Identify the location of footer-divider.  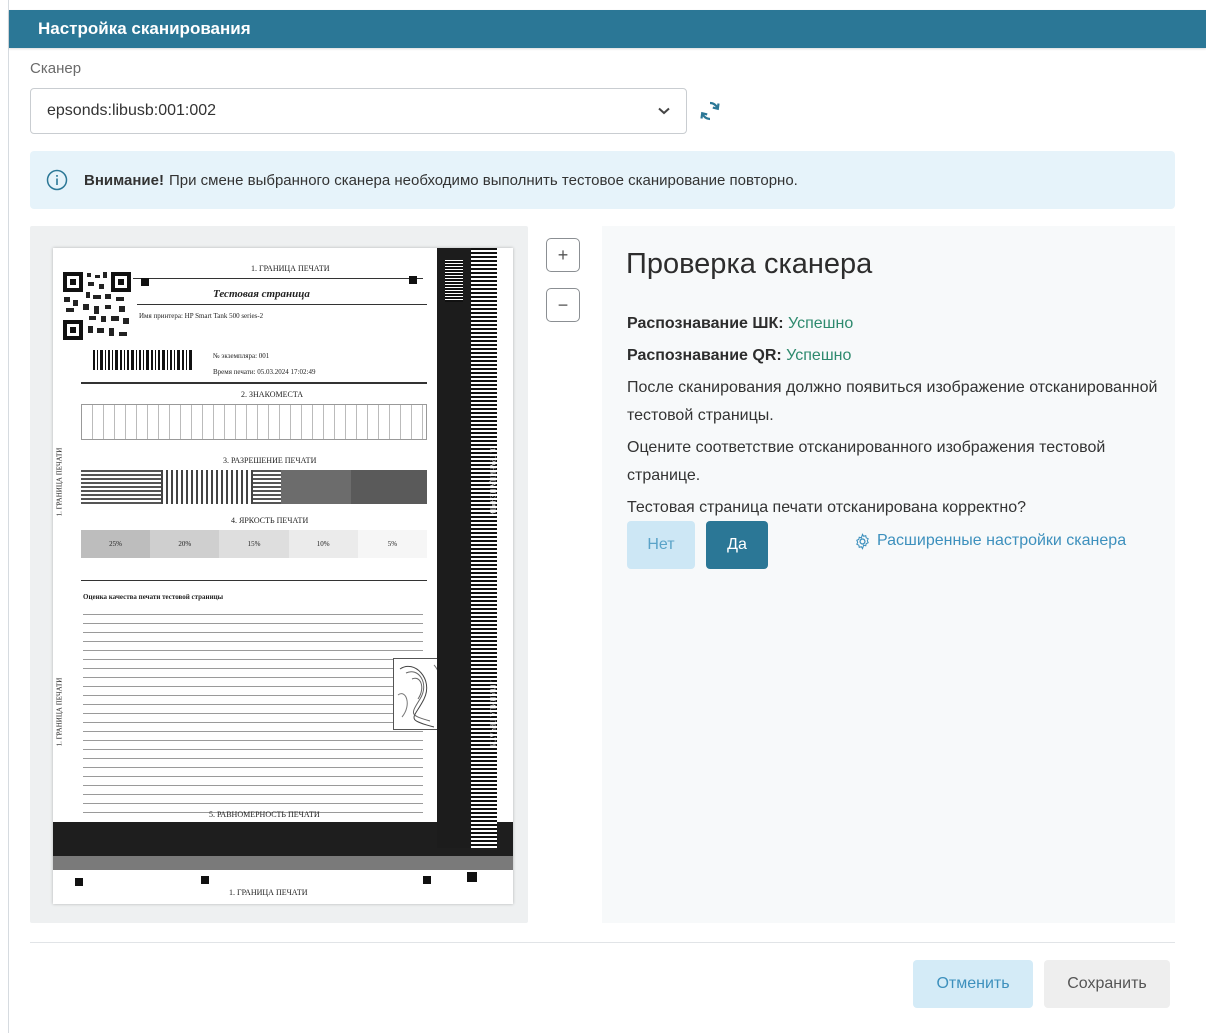
(602, 942).